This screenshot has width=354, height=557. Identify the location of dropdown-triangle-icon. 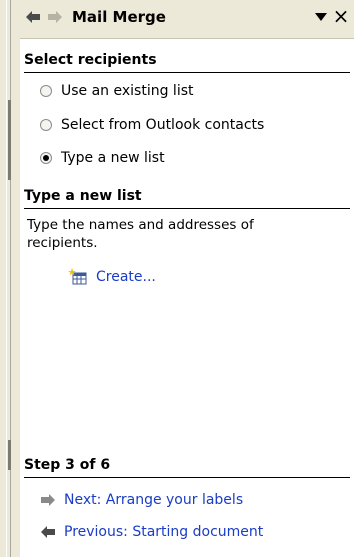
(321, 17).